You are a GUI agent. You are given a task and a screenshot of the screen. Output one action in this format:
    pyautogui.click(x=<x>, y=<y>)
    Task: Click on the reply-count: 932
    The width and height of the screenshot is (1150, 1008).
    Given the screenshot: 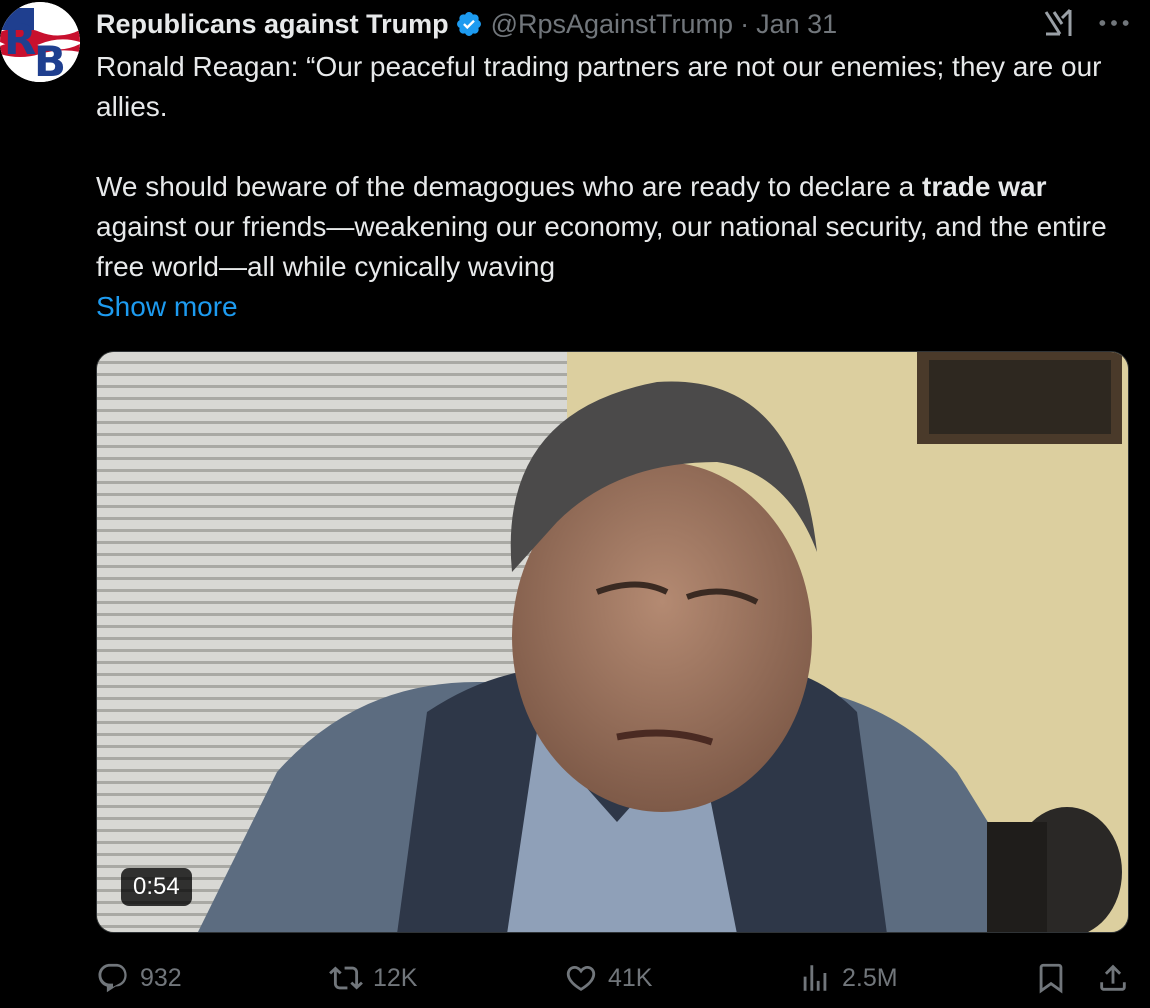 What is the action you would take?
    pyautogui.click(x=161, y=977)
    